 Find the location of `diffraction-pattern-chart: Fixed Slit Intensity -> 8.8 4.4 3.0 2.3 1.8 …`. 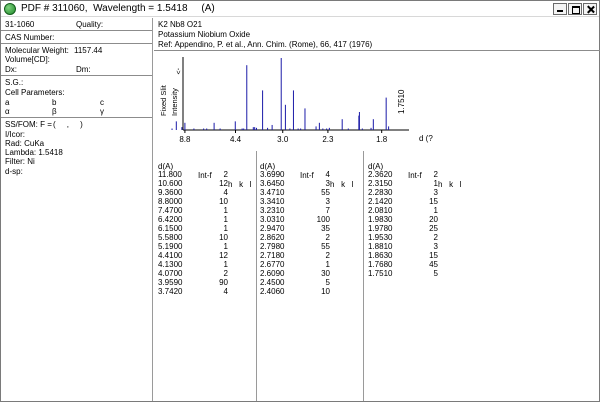

diffraction-pattern-chart: Fixed Slit Intensity -> 8.8 4.4 3.0 2.3 1.8 … is located at coordinates (296, 100).